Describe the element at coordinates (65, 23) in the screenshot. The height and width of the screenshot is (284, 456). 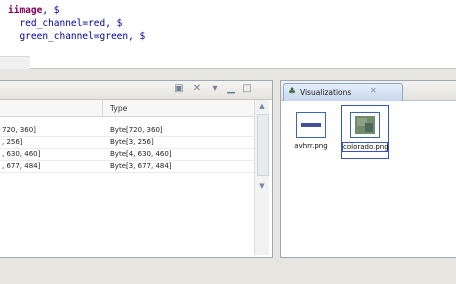
I see `code-line: red_channel=red, $` at that location.